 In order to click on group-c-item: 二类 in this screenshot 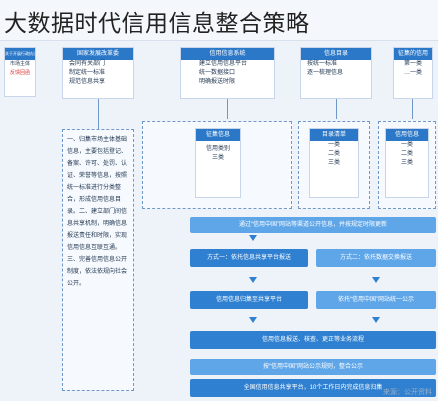, I will do `click(406, 154)`.